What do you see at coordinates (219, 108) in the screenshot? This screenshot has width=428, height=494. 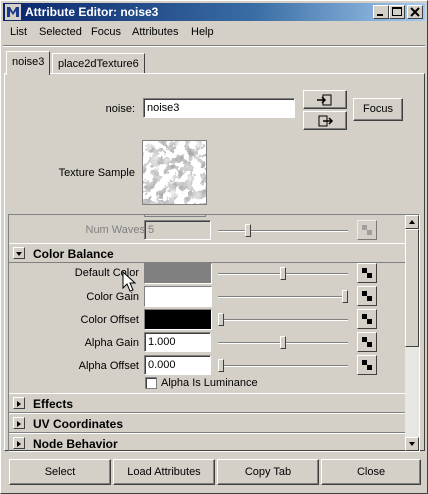 I see `node-name-field: noise3` at bounding box center [219, 108].